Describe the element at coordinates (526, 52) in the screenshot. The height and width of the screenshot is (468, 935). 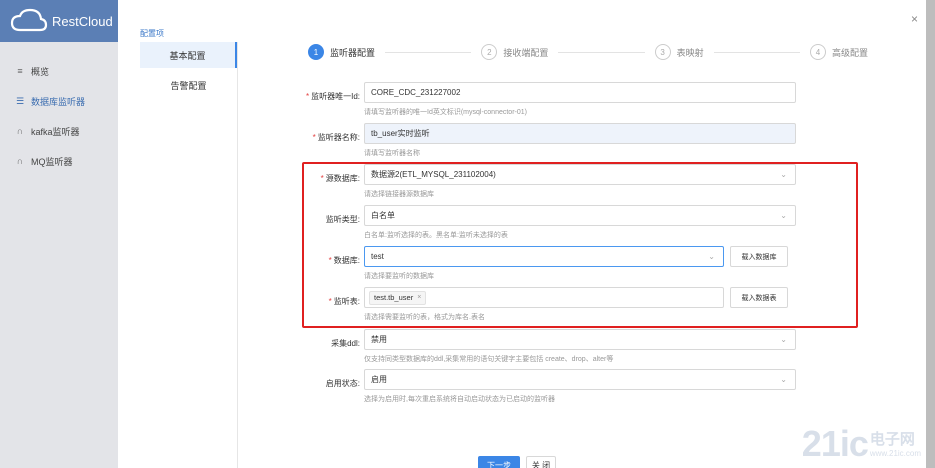
I see `step-label: 接收端配置` at that location.